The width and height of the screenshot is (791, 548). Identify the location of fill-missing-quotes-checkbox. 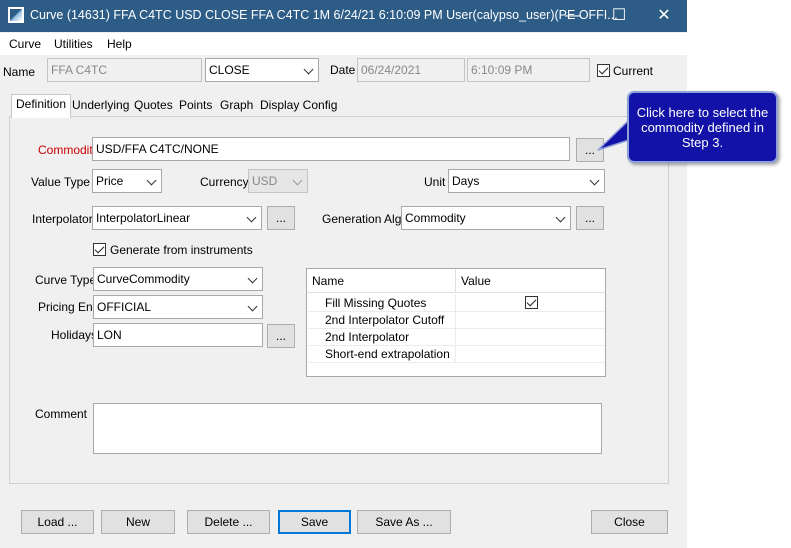
(531, 302).